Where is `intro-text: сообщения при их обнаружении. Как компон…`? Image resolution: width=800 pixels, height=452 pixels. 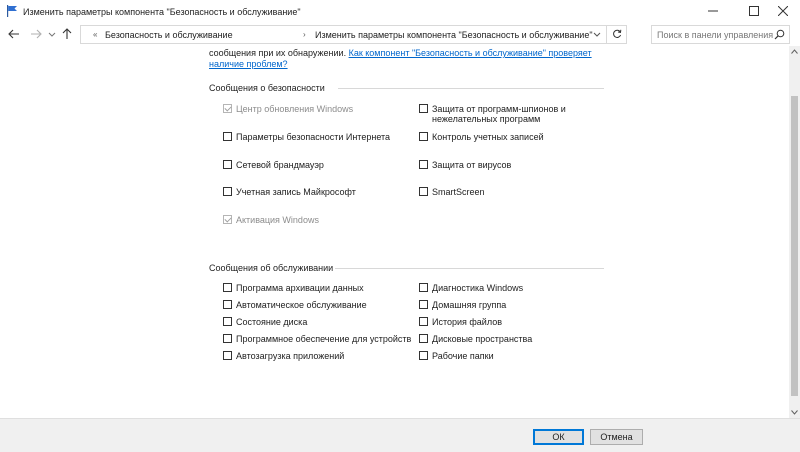
intro-text: сообщения при их обнаружении. Как компон… is located at coordinates (419, 59).